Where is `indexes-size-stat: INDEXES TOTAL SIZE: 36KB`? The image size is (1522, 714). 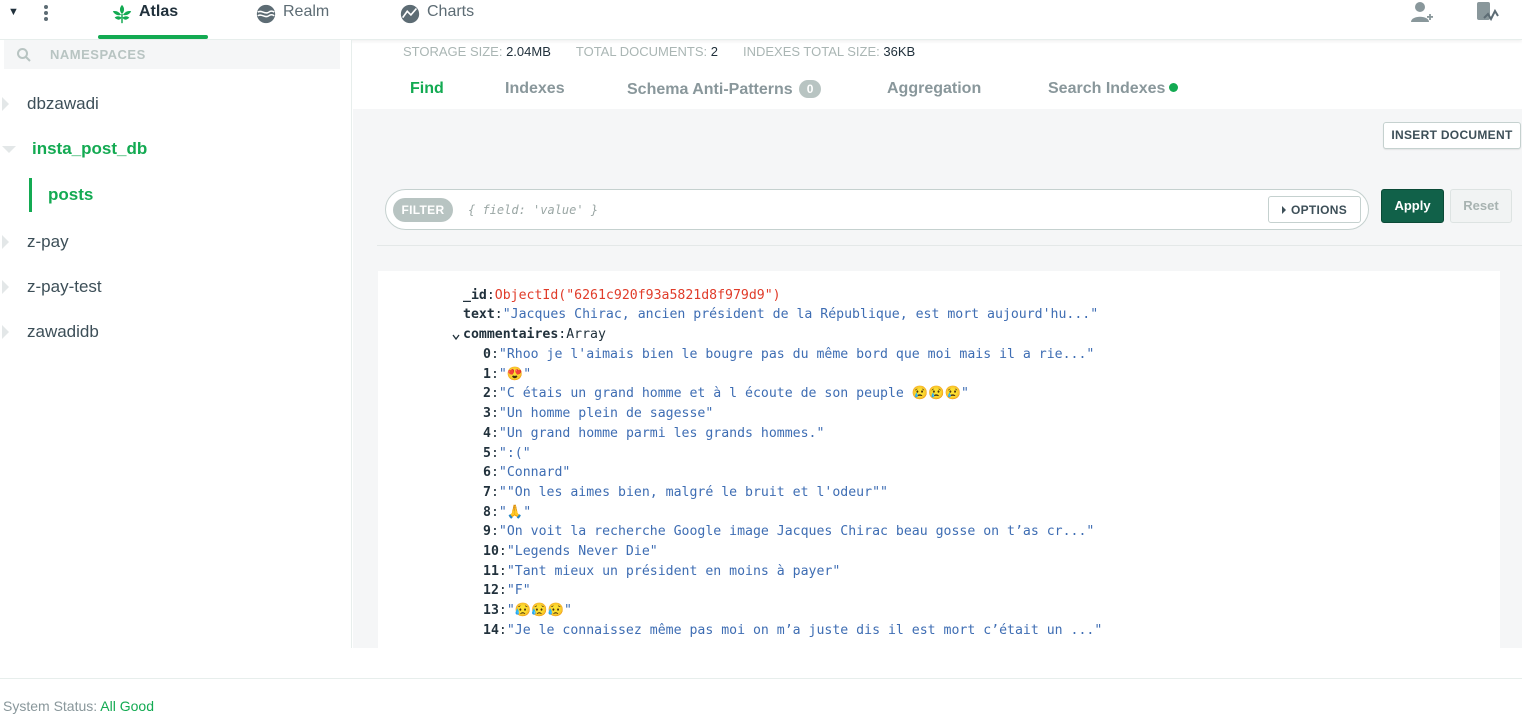
indexes-size-stat: INDEXES TOTAL SIZE: 36KB is located at coordinates (829, 51).